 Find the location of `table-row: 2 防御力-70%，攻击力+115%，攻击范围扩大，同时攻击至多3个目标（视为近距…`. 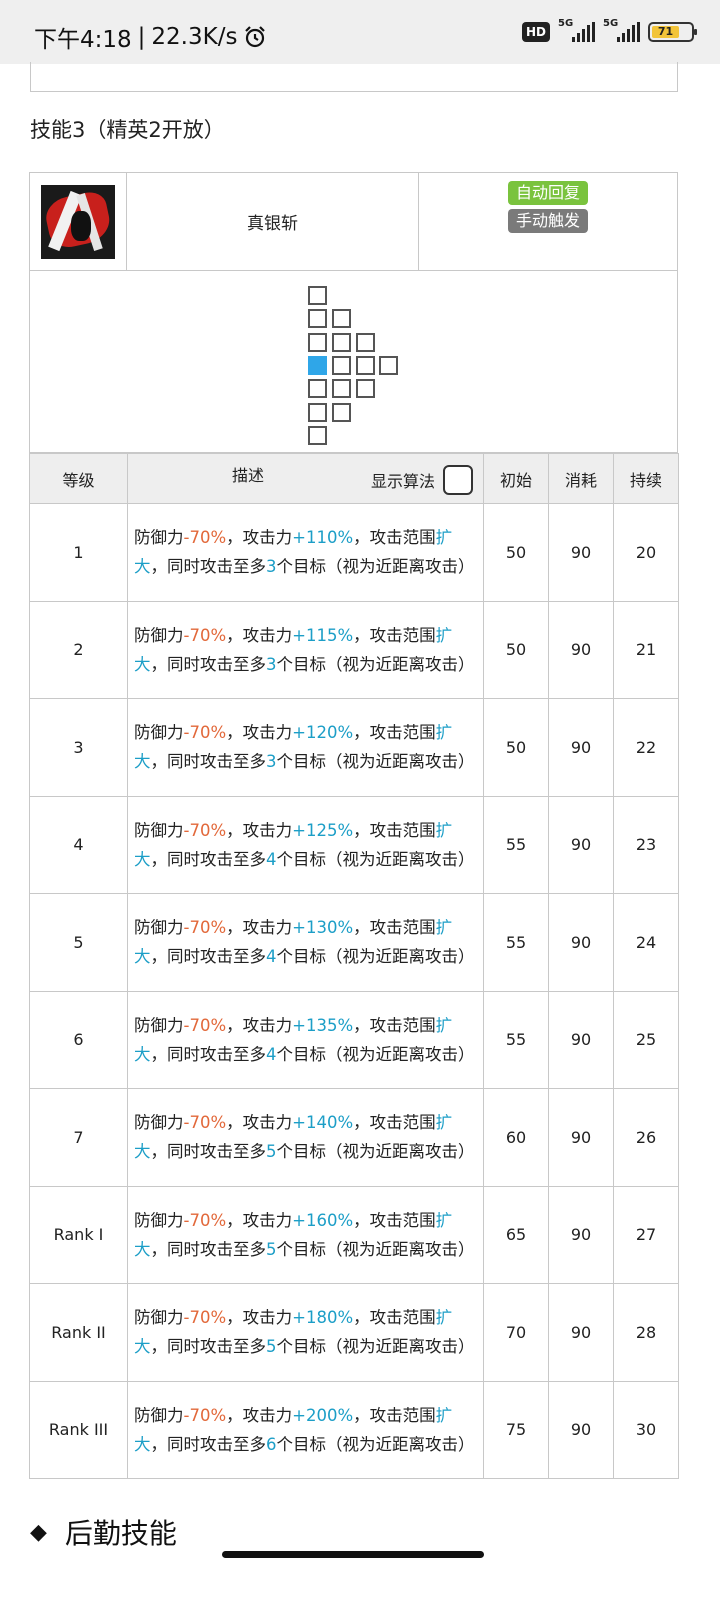

table-row: 2 防御力-70%，攻击力+115%，攻击范围扩大，同时攻击至多3个目标（视为近距… is located at coordinates (354, 649).